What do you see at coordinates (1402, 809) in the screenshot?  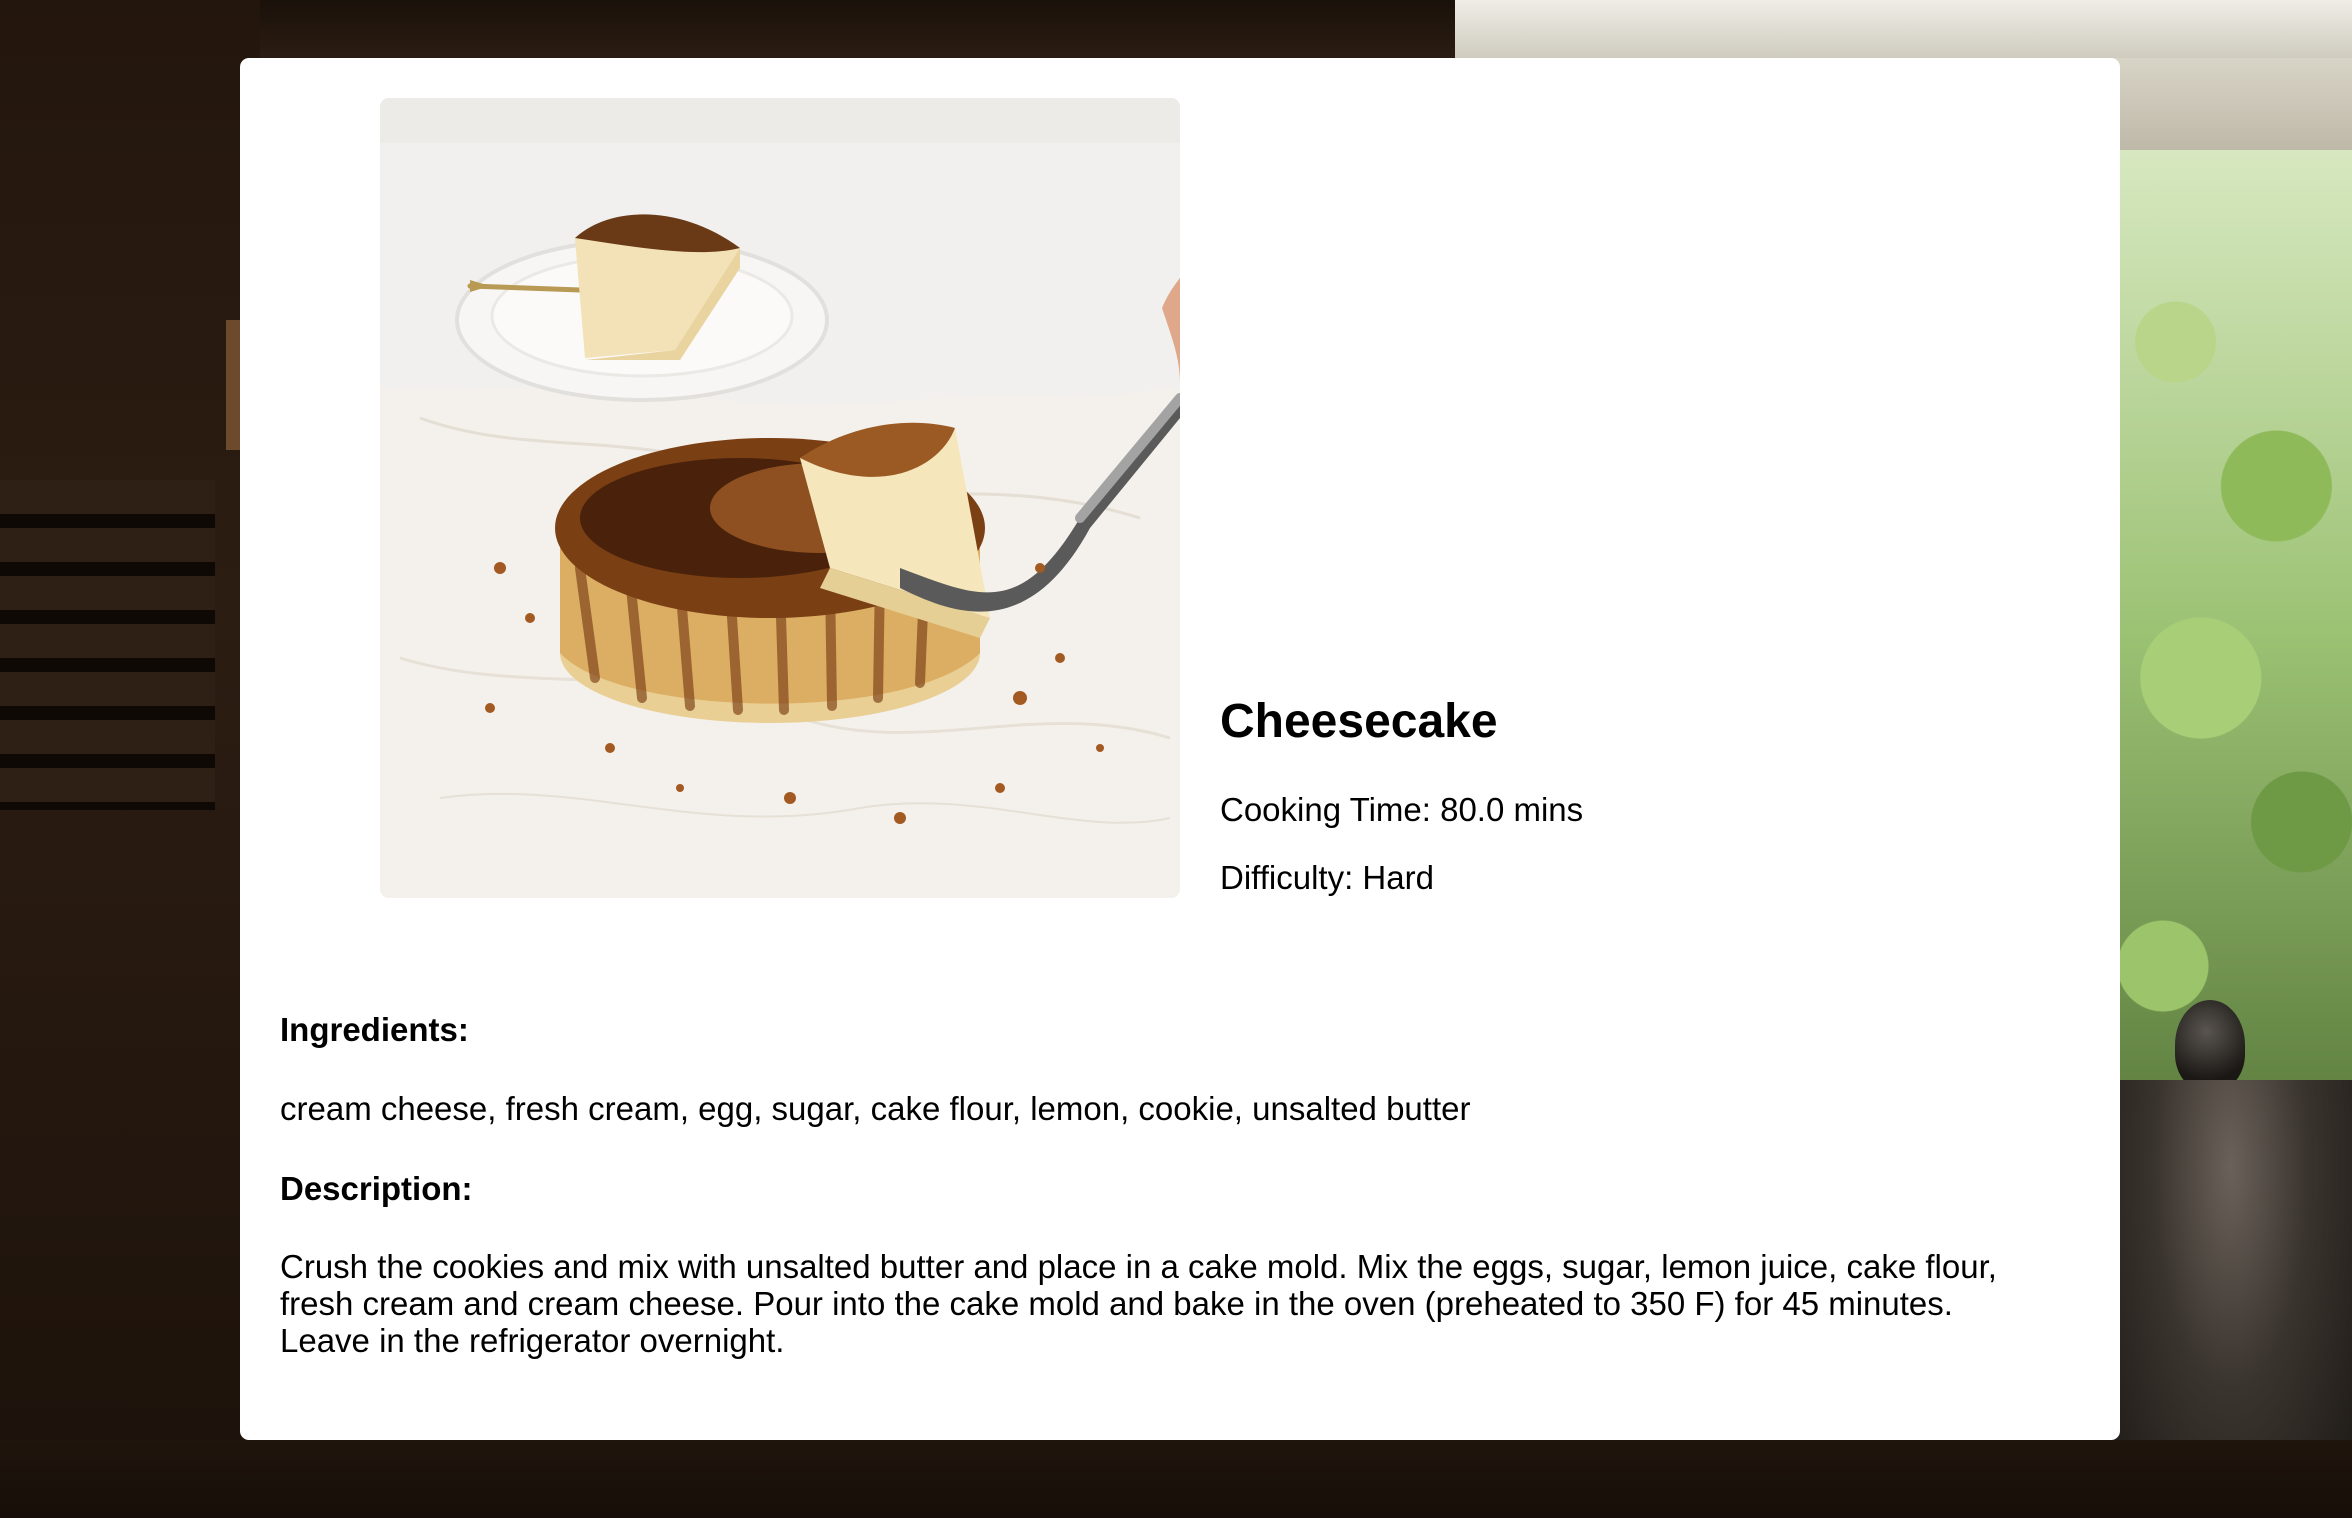 I see `cooking-time: Cooking Time: 80.0 mins` at bounding box center [1402, 809].